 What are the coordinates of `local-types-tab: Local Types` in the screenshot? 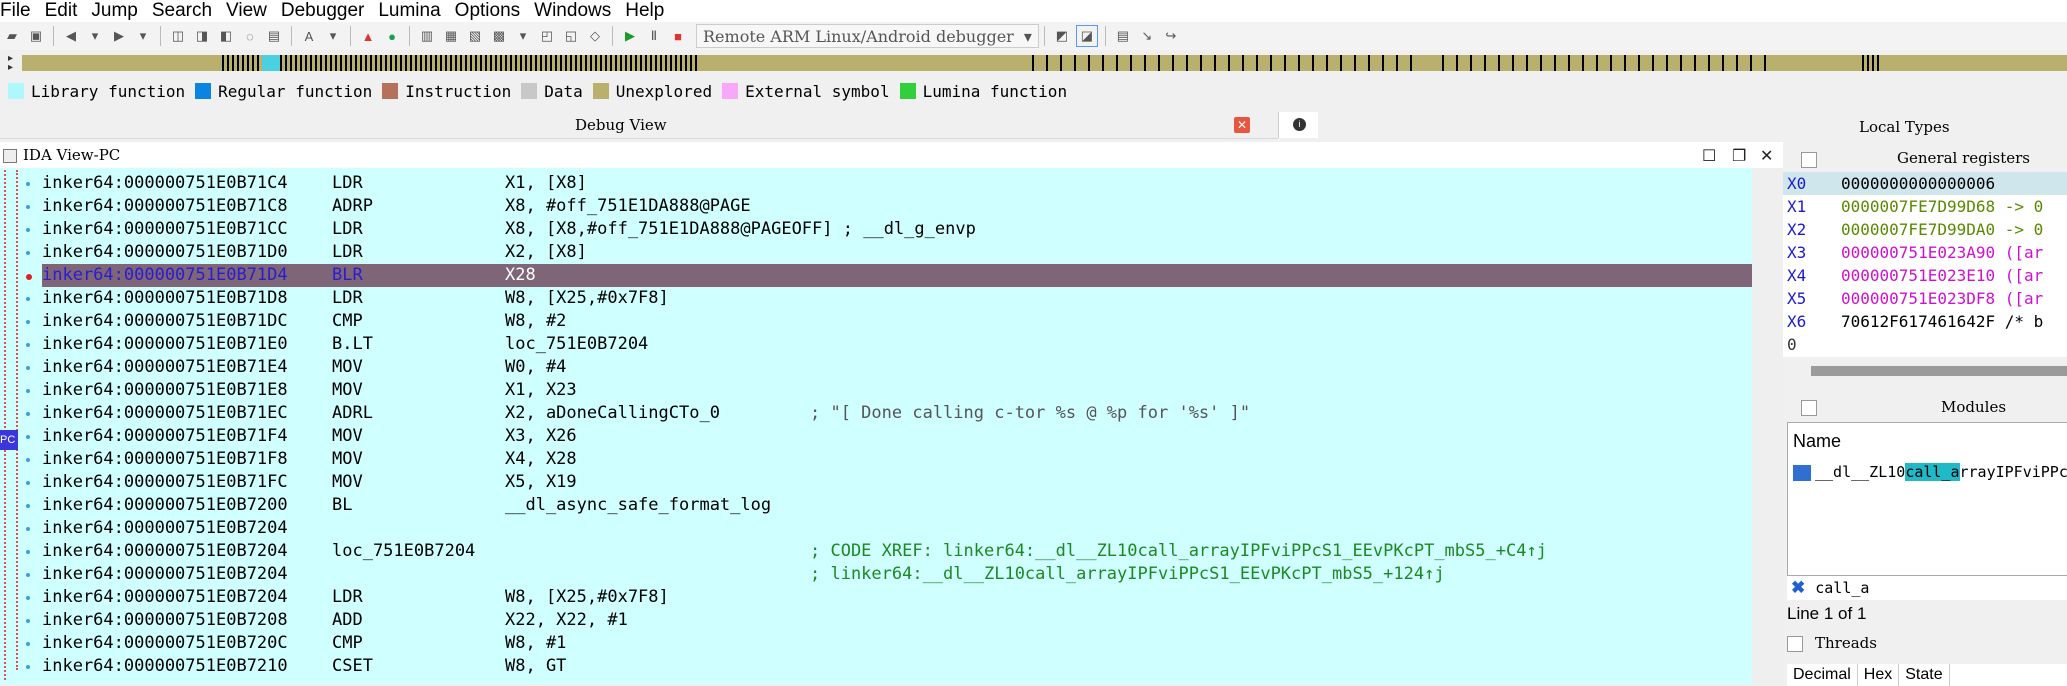 It's located at (1692, 125).